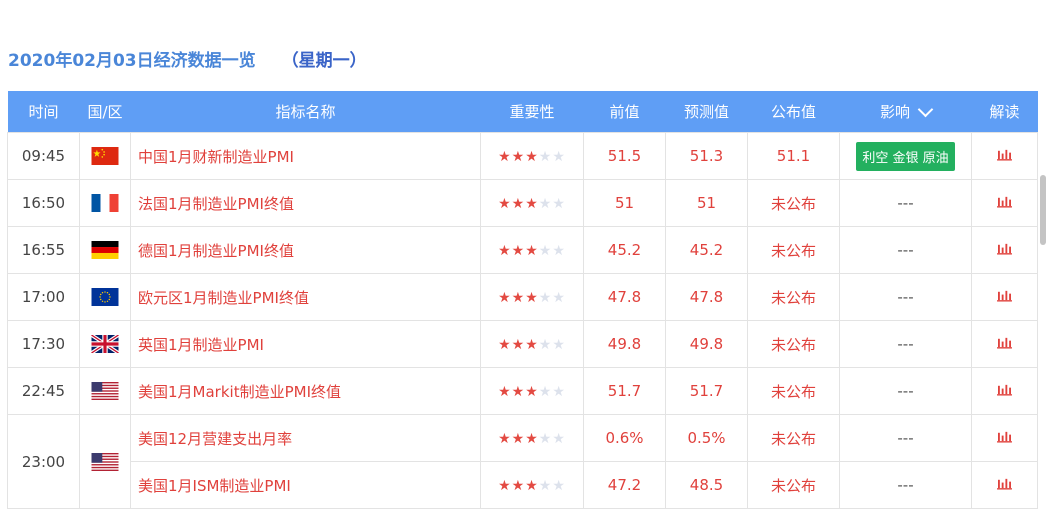 This screenshot has height=529, width=1046. I want to click on actual-value: 51.1, so click(793, 156).